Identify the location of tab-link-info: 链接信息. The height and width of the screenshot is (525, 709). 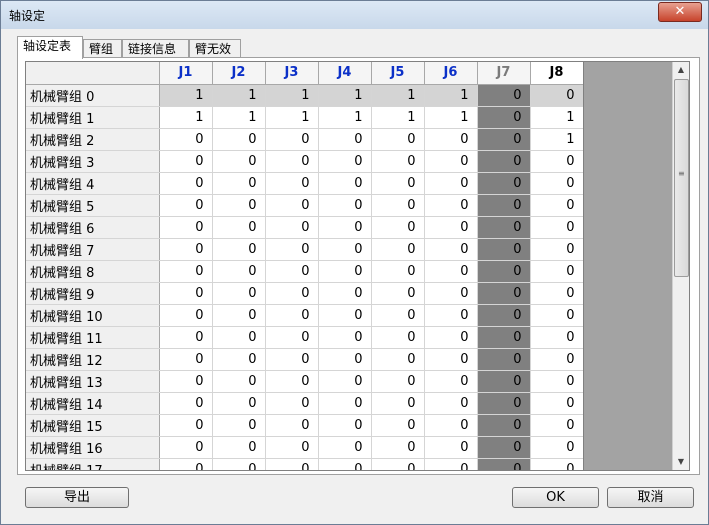
(155, 48).